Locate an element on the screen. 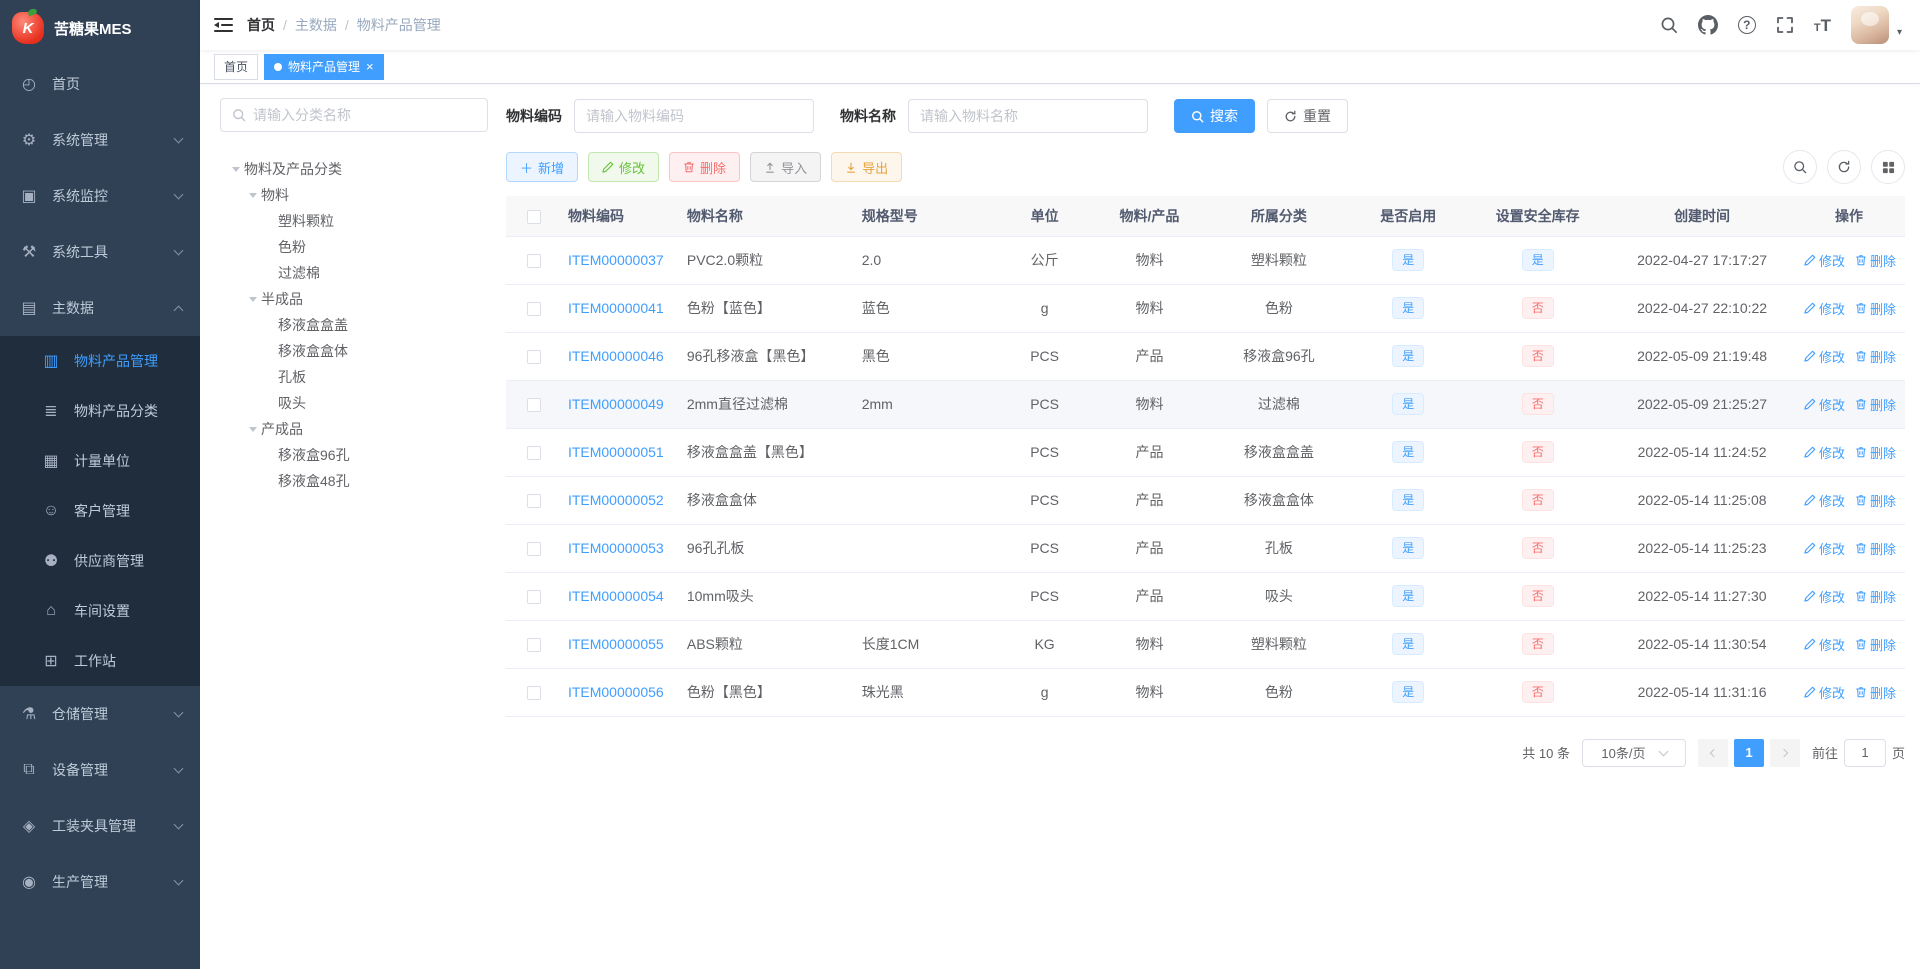 The image size is (1920, 969). item-code-link: ITEM00000037 is located at coordinates (616, 260).